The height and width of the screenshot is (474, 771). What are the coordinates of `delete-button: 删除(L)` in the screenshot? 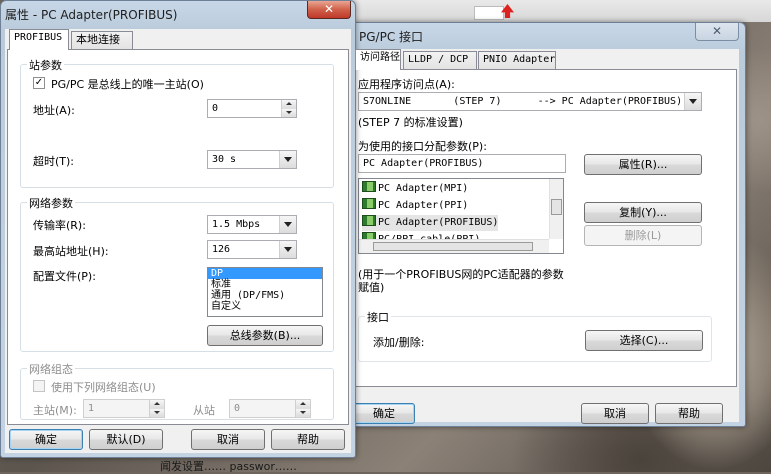 It's located at (643, 235).